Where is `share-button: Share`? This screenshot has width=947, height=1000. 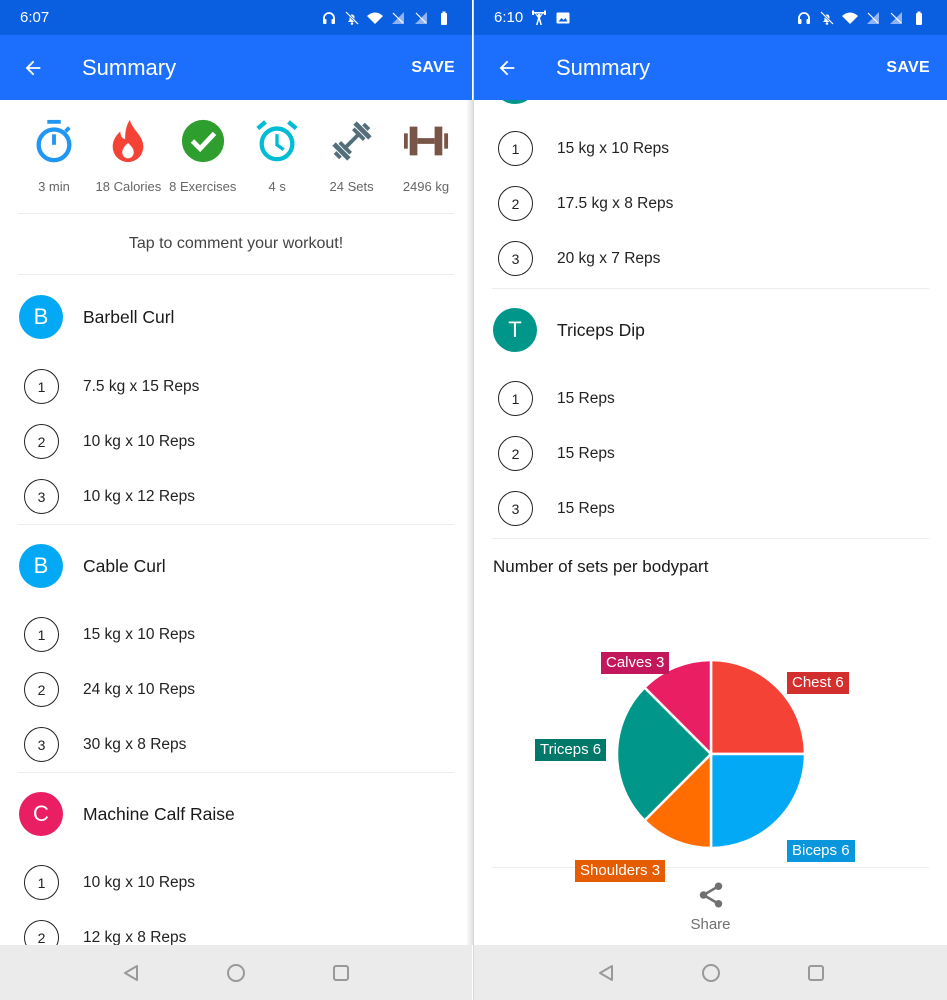 share-button: Share is located at coordinates (710, 900).